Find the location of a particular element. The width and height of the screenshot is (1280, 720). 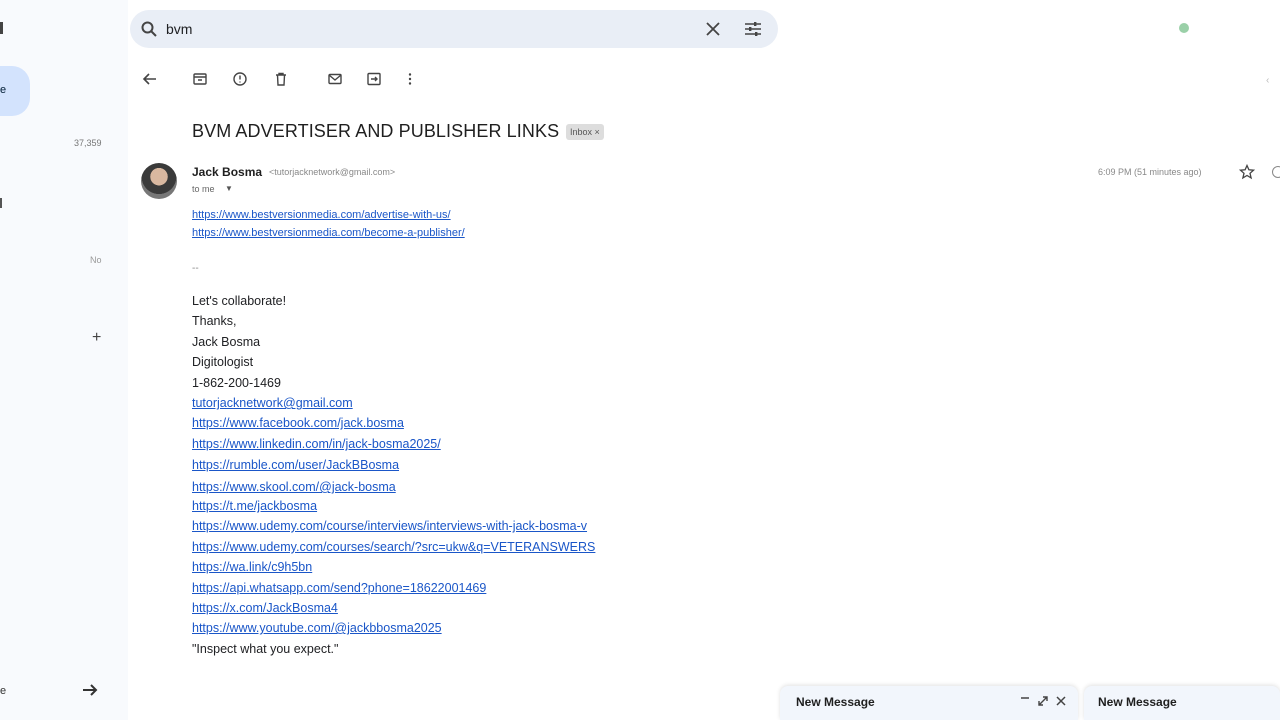

recipient-label: to me is located at coordinates (203, 189).